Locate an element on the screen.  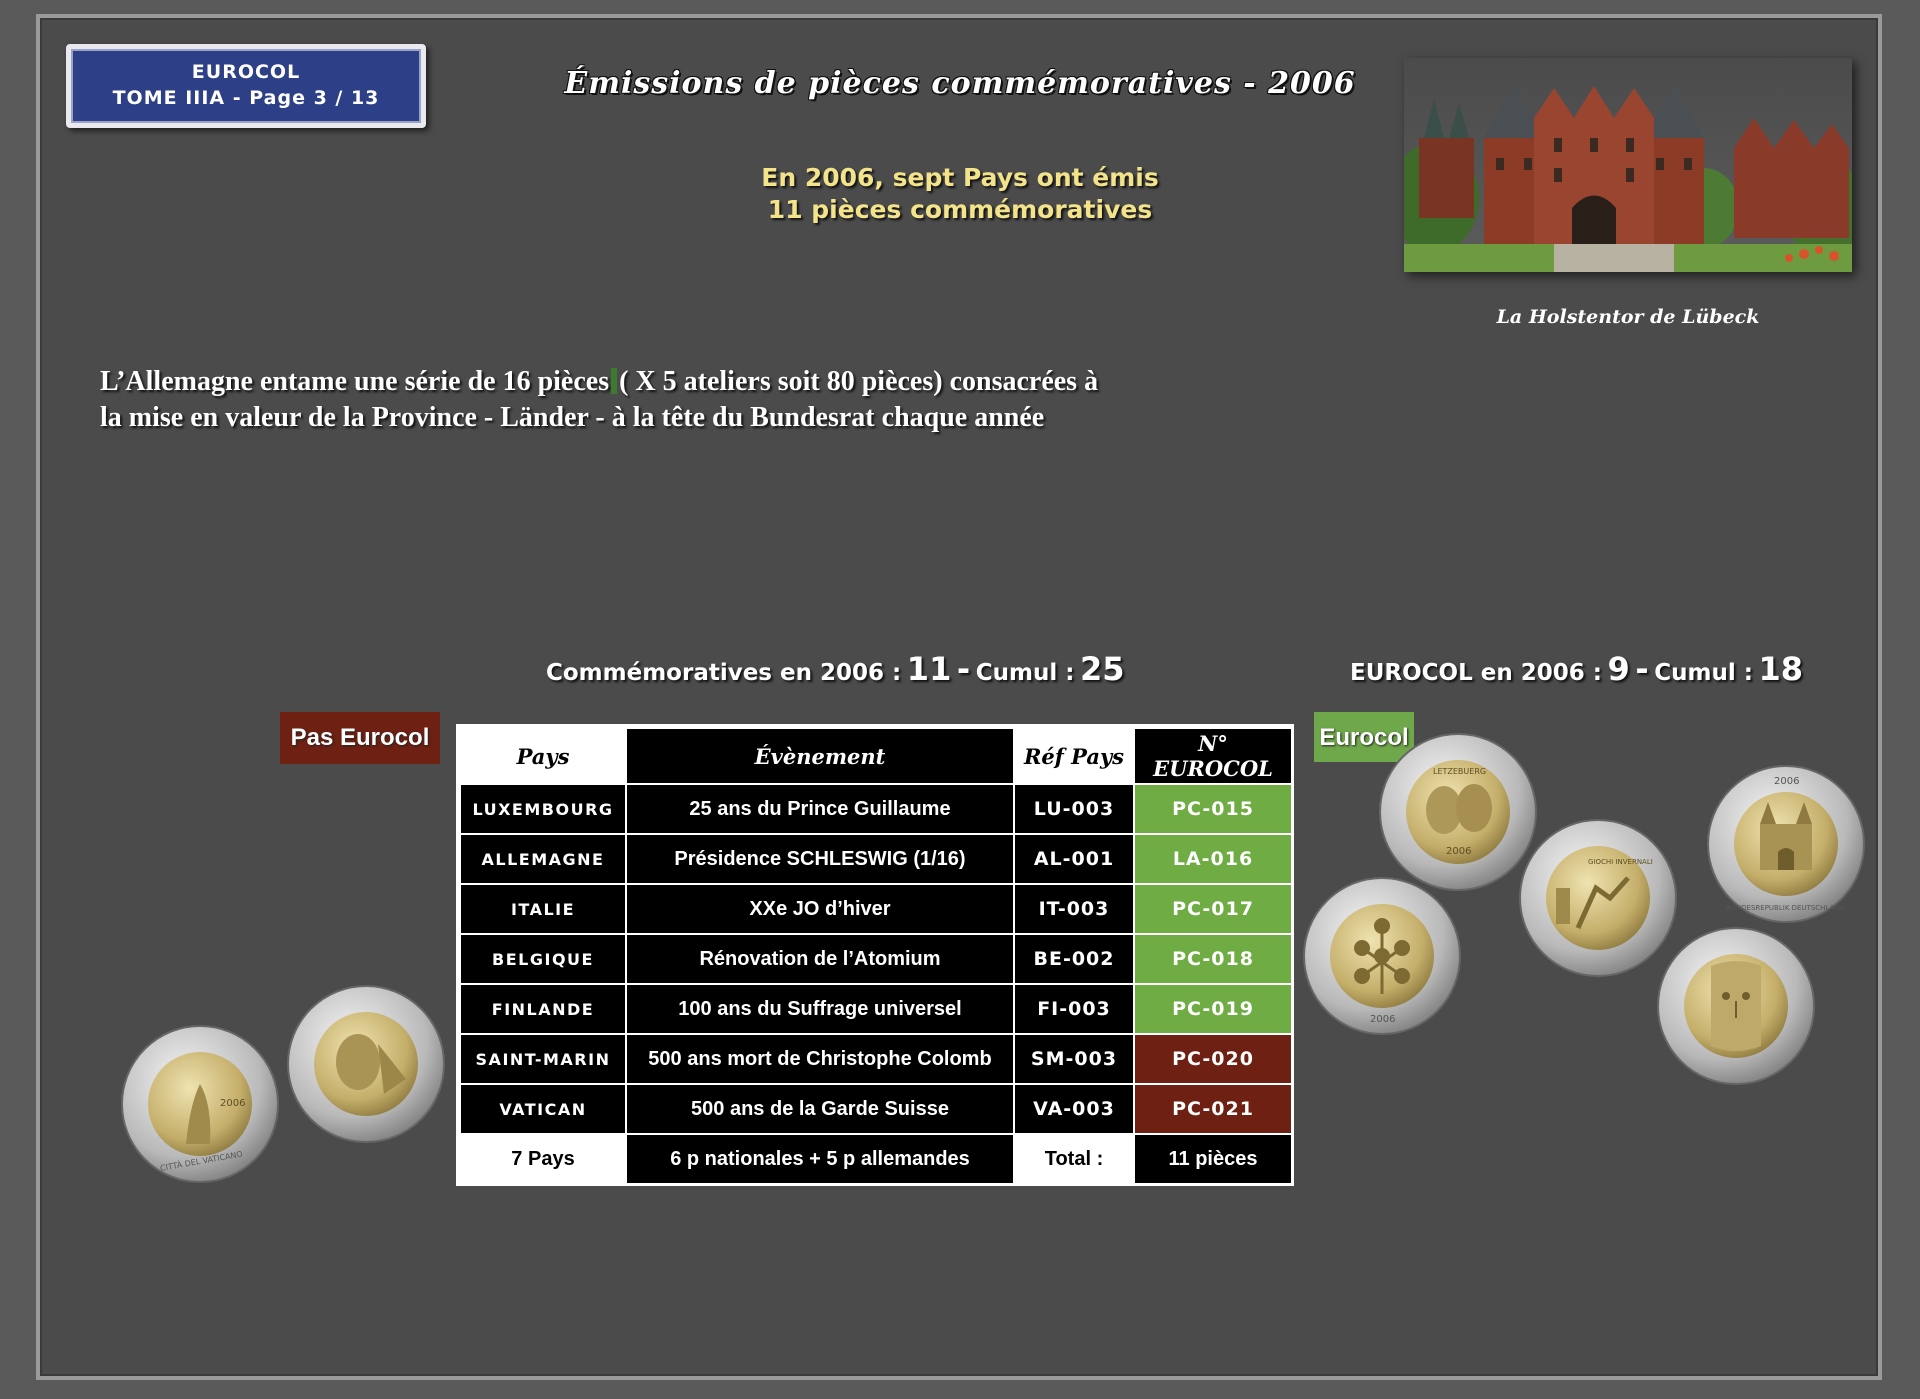
cell-eurocol-number: PC-017 is located at coordinates (1213, 909).